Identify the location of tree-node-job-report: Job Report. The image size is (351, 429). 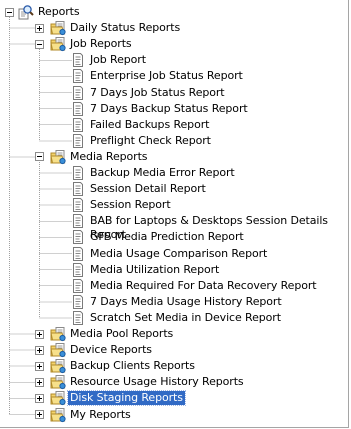
(118, 60).